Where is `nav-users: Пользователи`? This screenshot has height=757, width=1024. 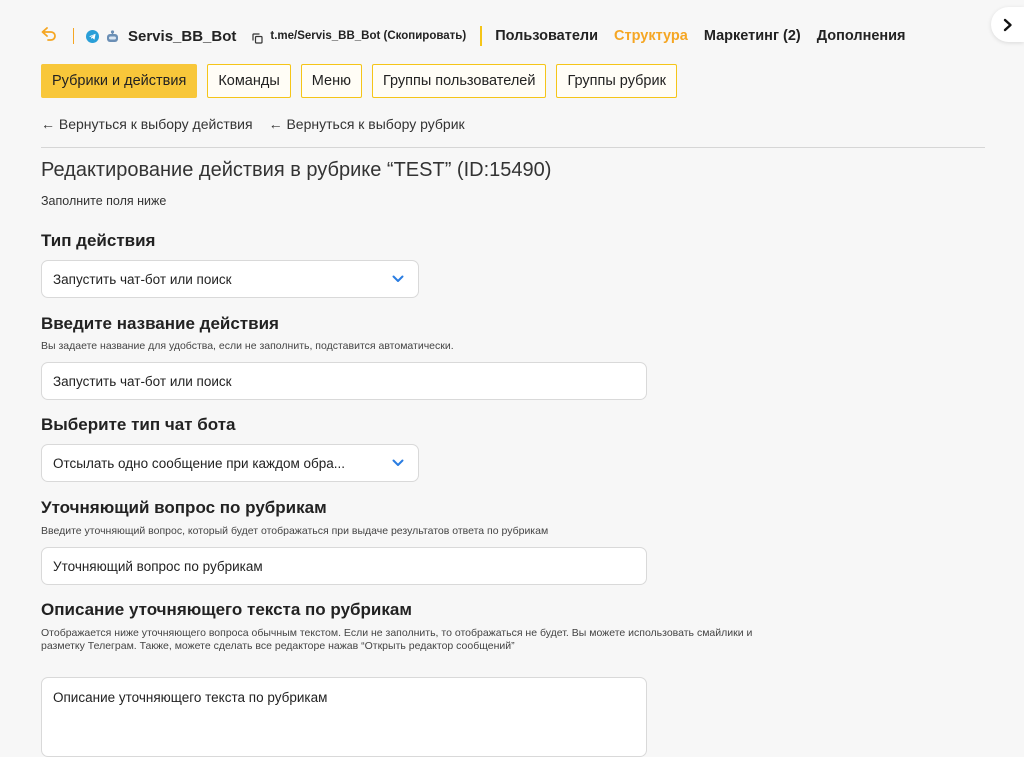
nav-users: Пользователи is located at coordinates (546, 36).